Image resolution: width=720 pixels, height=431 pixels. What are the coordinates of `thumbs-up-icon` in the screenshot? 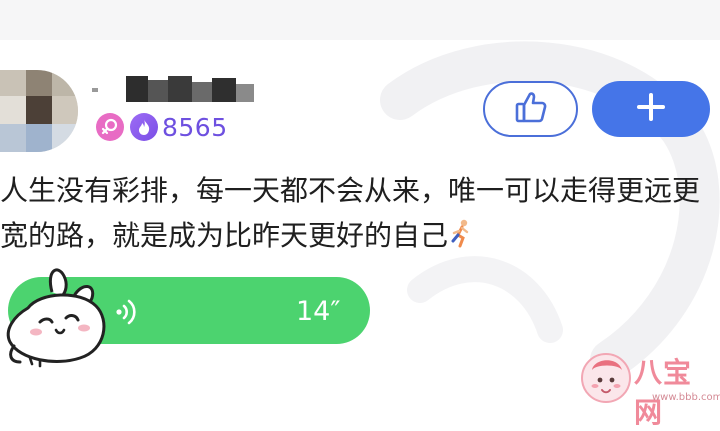 It's located at (531, 109).